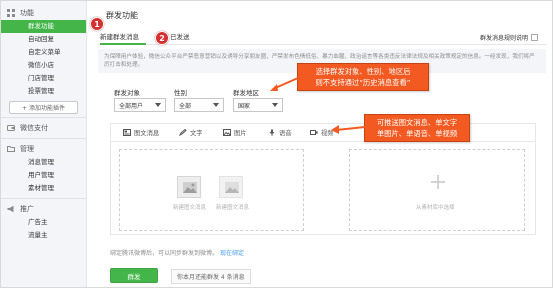 Image resolution: width=553 pixels, height=288 pixels. I want to click on picture-icon, so click(190, 187).